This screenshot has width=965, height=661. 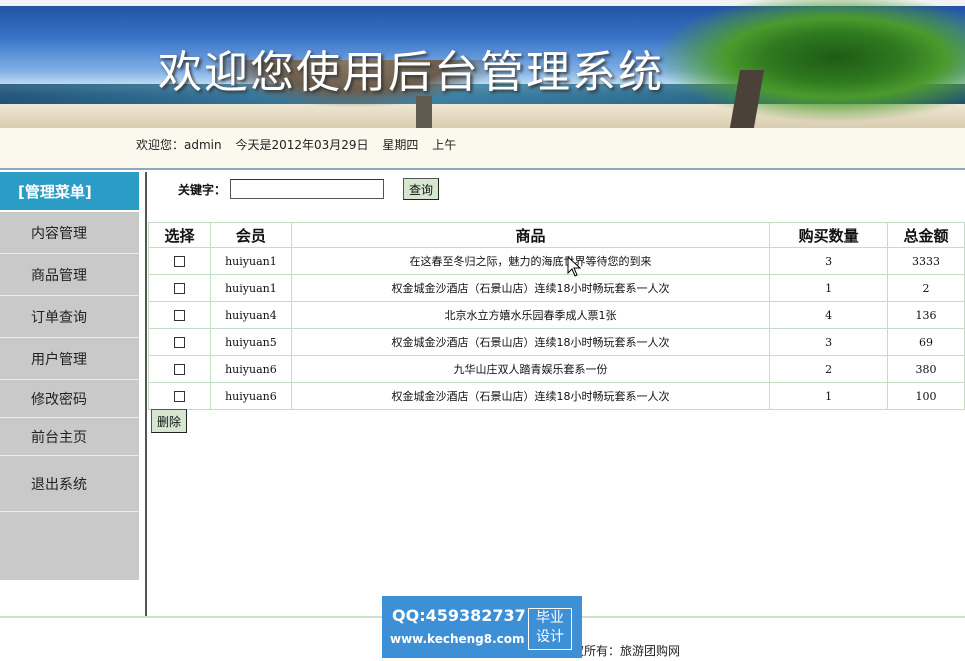 What do you see at coordinates (926, 235) in the screenshot?
I see `col-header-total: 总金额` at bounding box center [926, 235].